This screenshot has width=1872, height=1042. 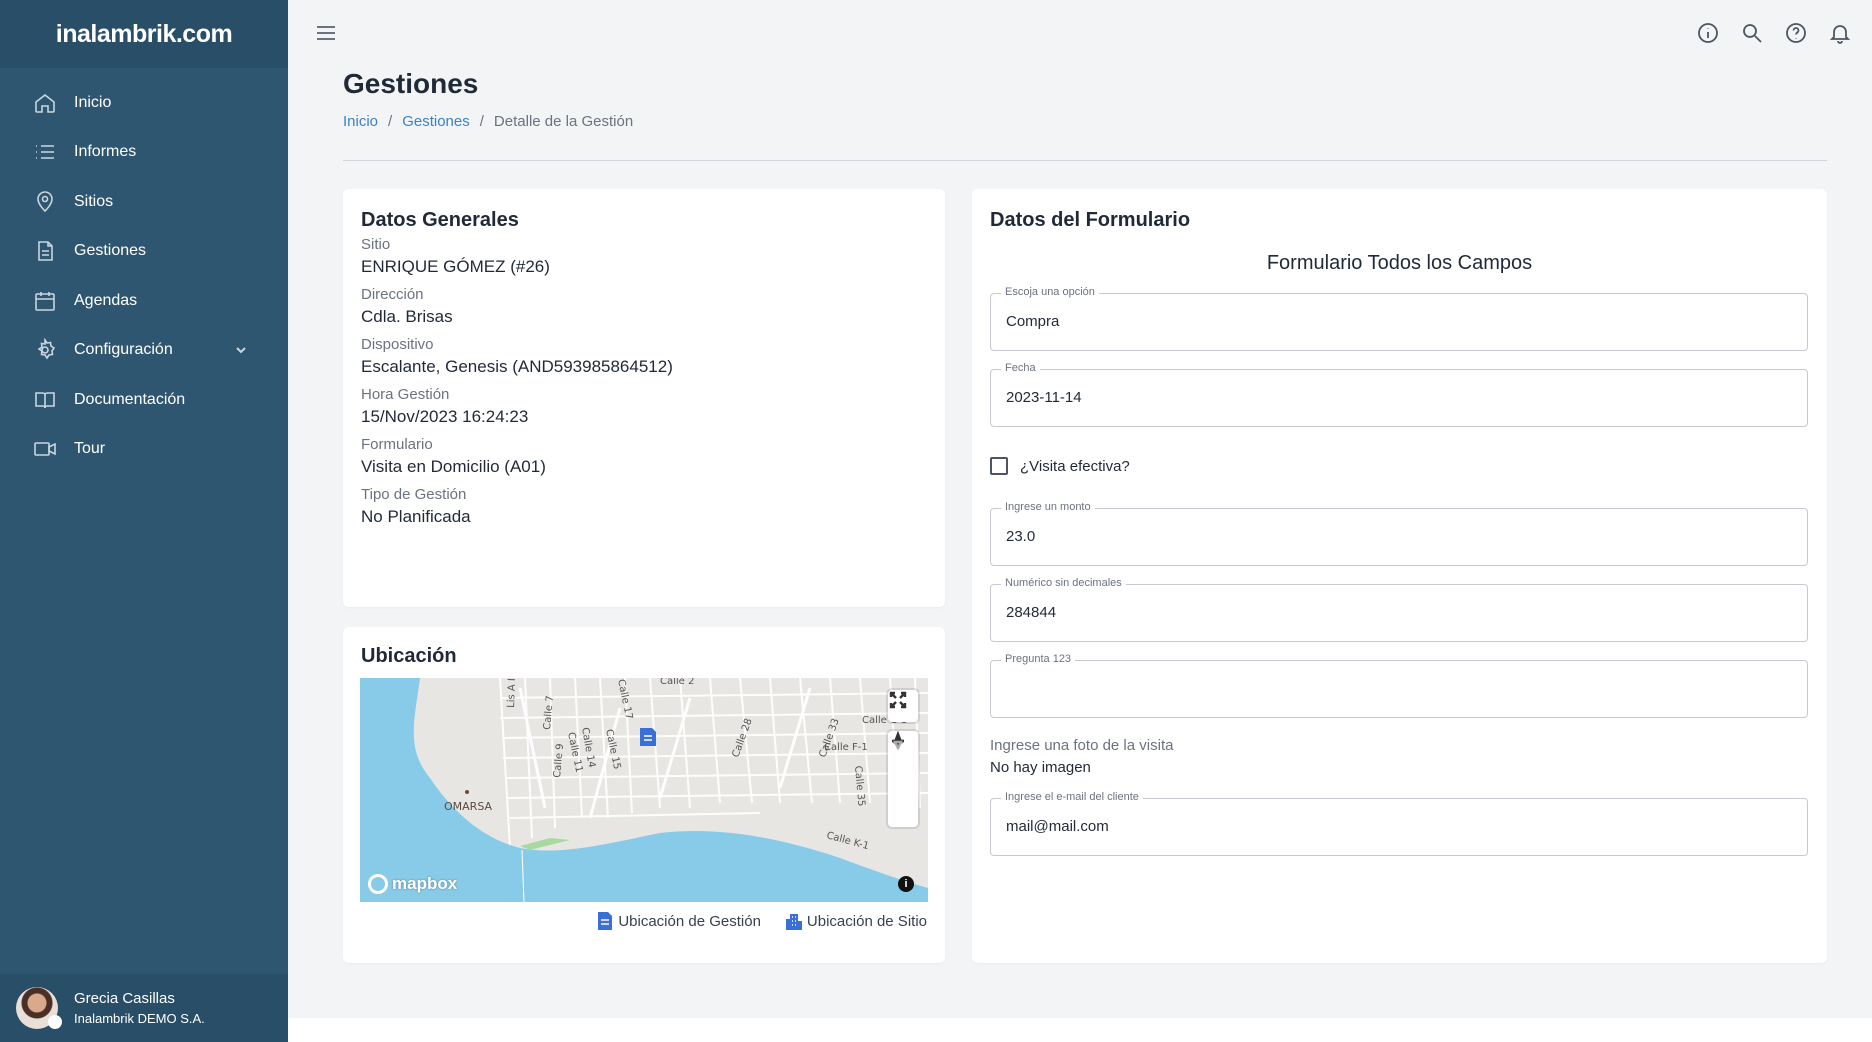 I want to click on integer-field: Numérico sin decimales 284844, so click(x=1399, y=609).